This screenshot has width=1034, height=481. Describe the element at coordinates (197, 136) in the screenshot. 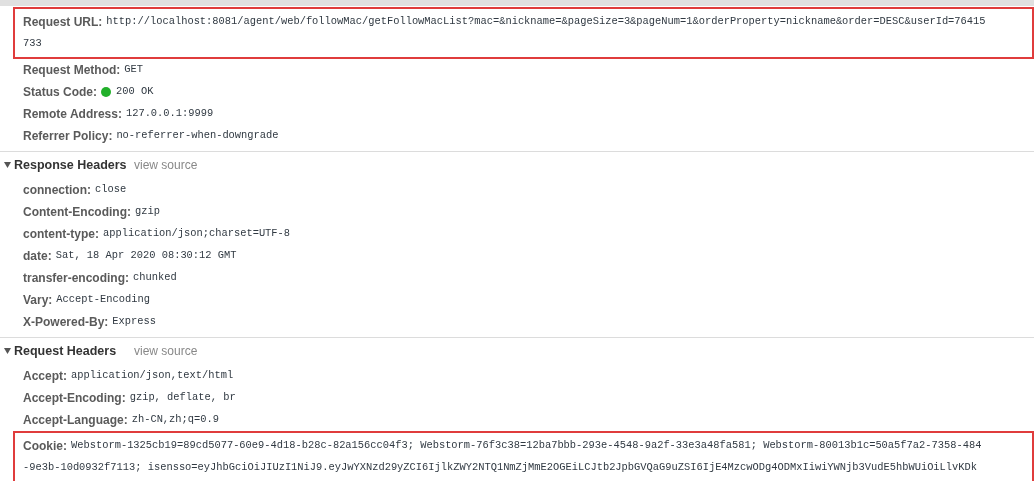

I see `header-value: no-referrer-when-downgrade` at that location.